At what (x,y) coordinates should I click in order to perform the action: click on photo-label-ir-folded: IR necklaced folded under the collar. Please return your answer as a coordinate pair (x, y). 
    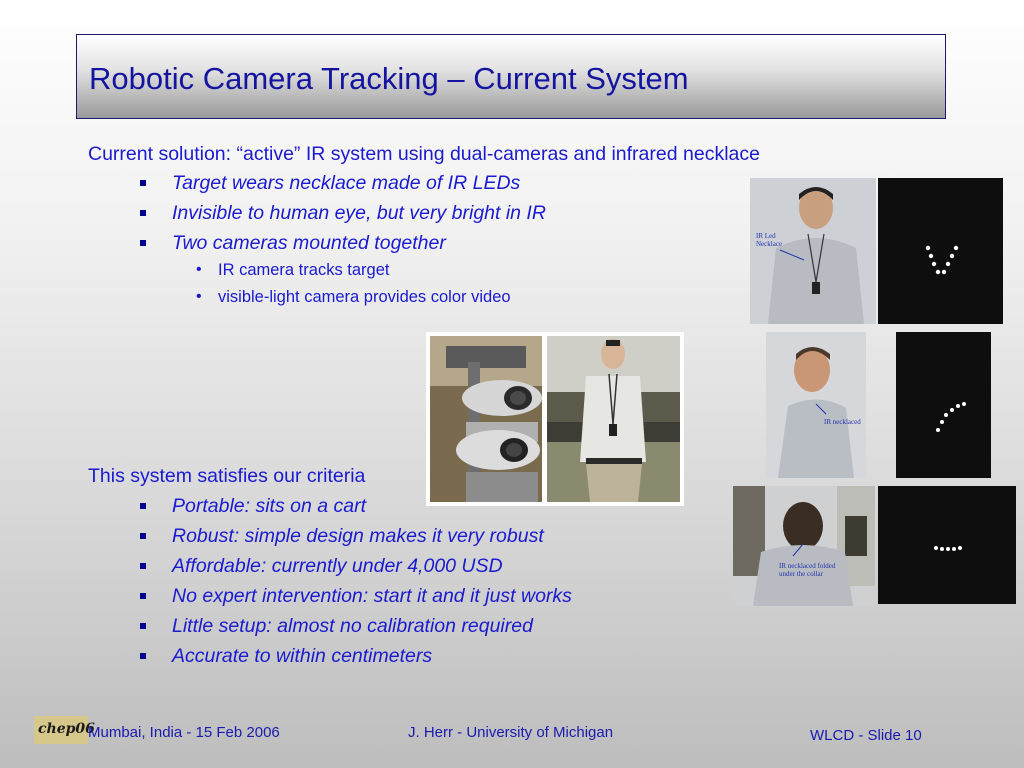
    Looking at the image, I should click on (807, 570).